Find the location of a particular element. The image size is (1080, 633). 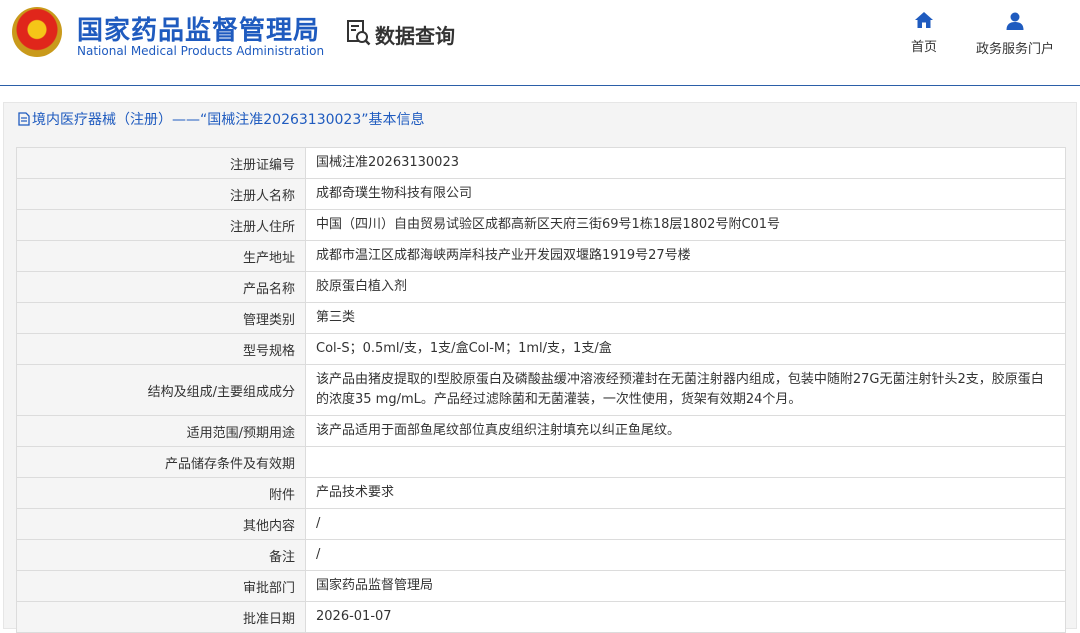

table-row: 适用范围/预期用途 该产品适用于面部鱼尾纹部位真皮组织注射填充以纠正鱼尾纹。 is located at coordinates (541, 431).